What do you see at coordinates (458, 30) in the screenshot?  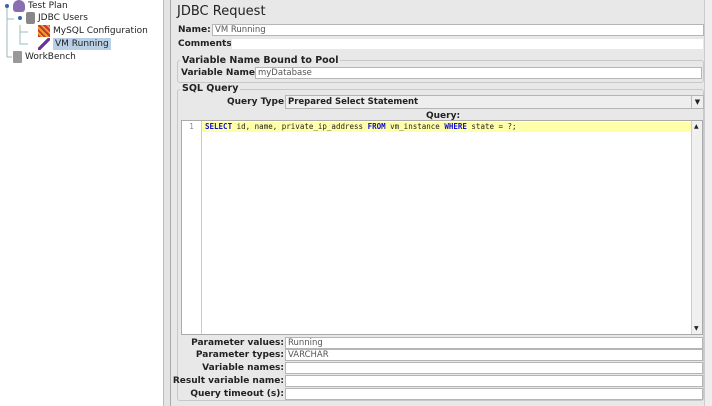 I see `name-input: VM Running` at bounding box center [458, 30].